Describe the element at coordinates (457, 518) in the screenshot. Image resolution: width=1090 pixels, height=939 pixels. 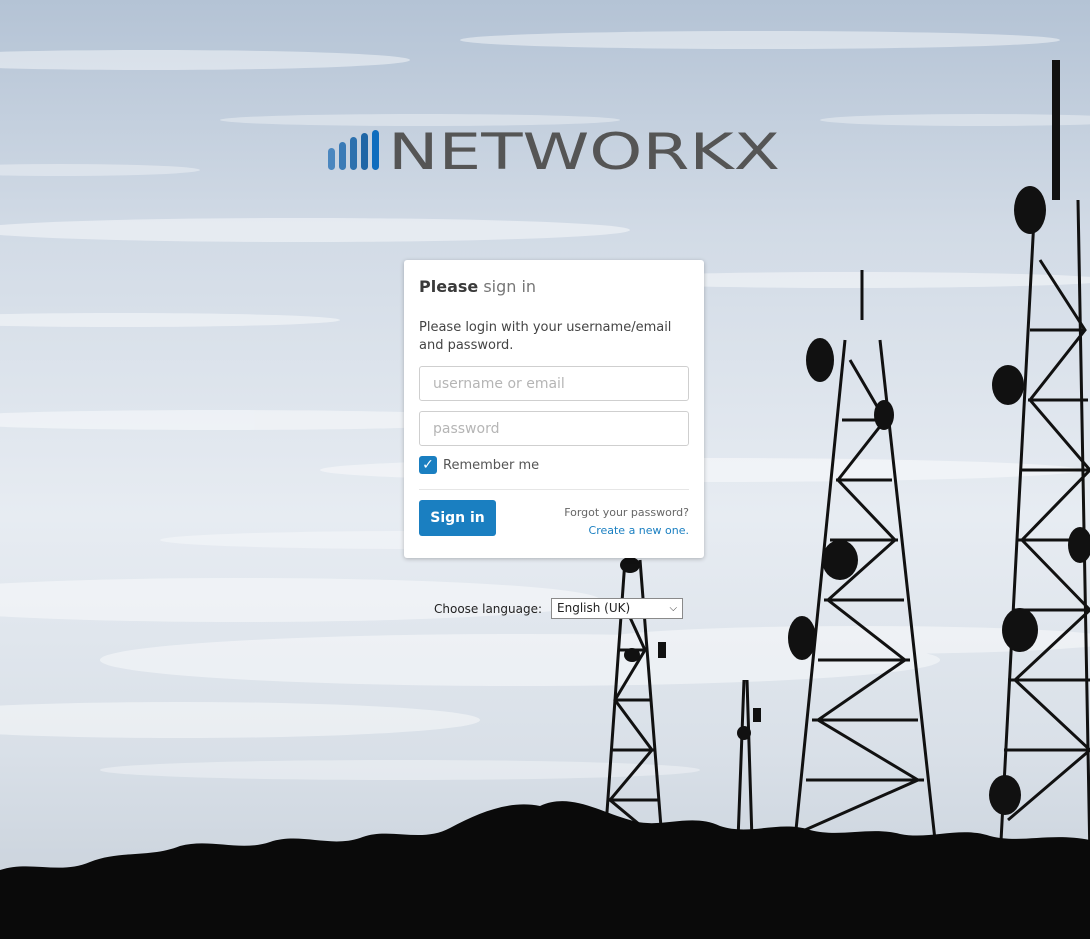
I see `sign-in-button: Sign in` at that location.